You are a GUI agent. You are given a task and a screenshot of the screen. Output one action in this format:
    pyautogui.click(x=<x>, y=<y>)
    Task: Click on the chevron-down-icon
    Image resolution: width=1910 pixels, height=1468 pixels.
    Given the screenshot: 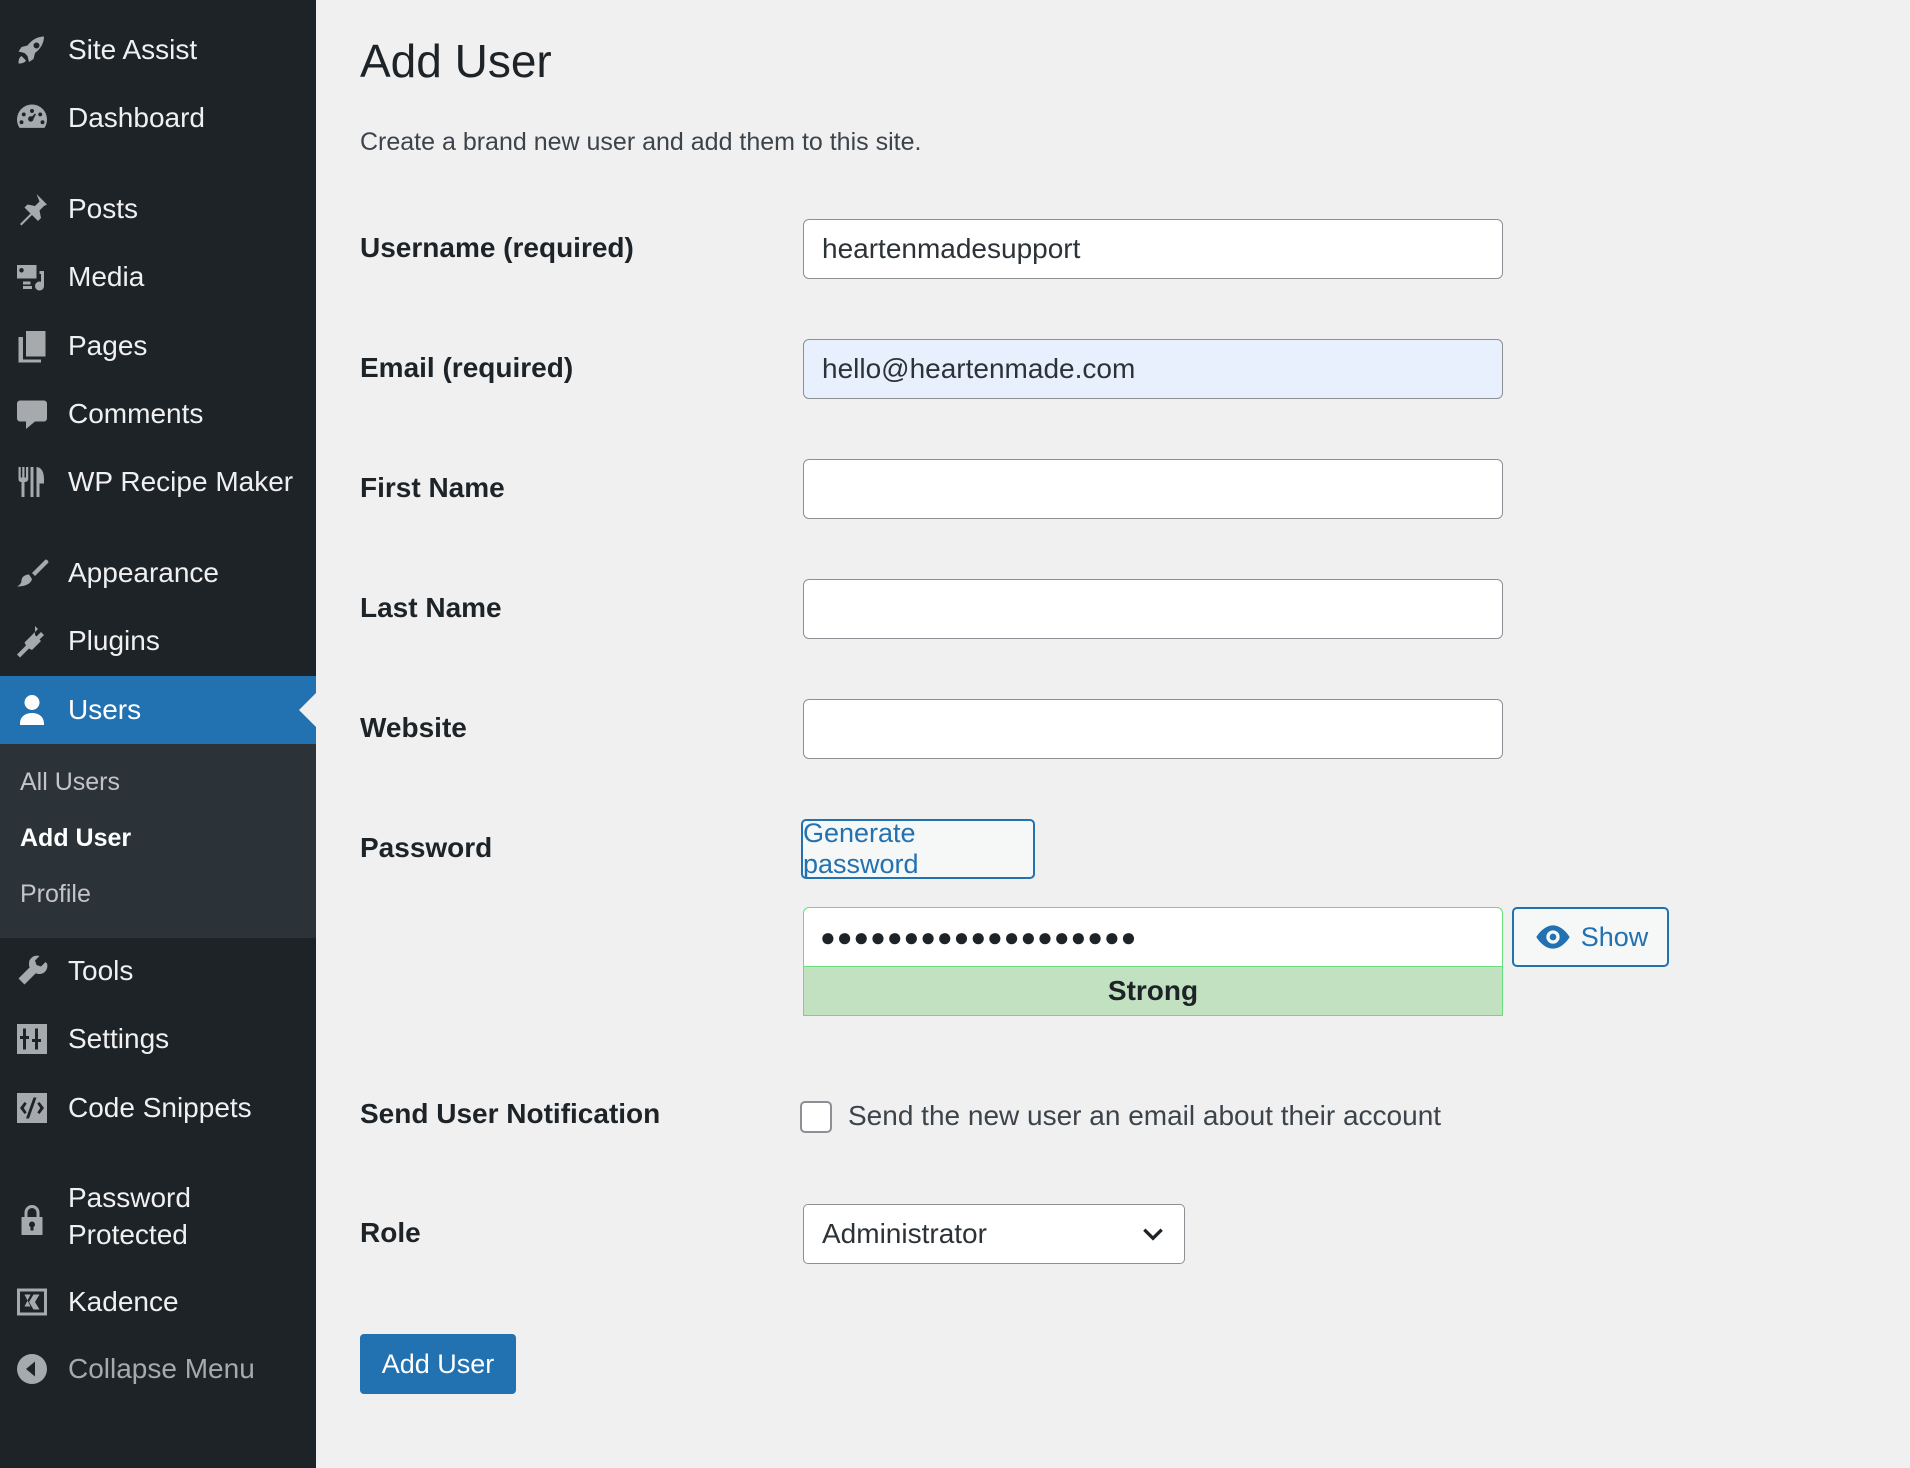 What is the action you would take?
    pyautogui.click(x=1153, y=1234)
    